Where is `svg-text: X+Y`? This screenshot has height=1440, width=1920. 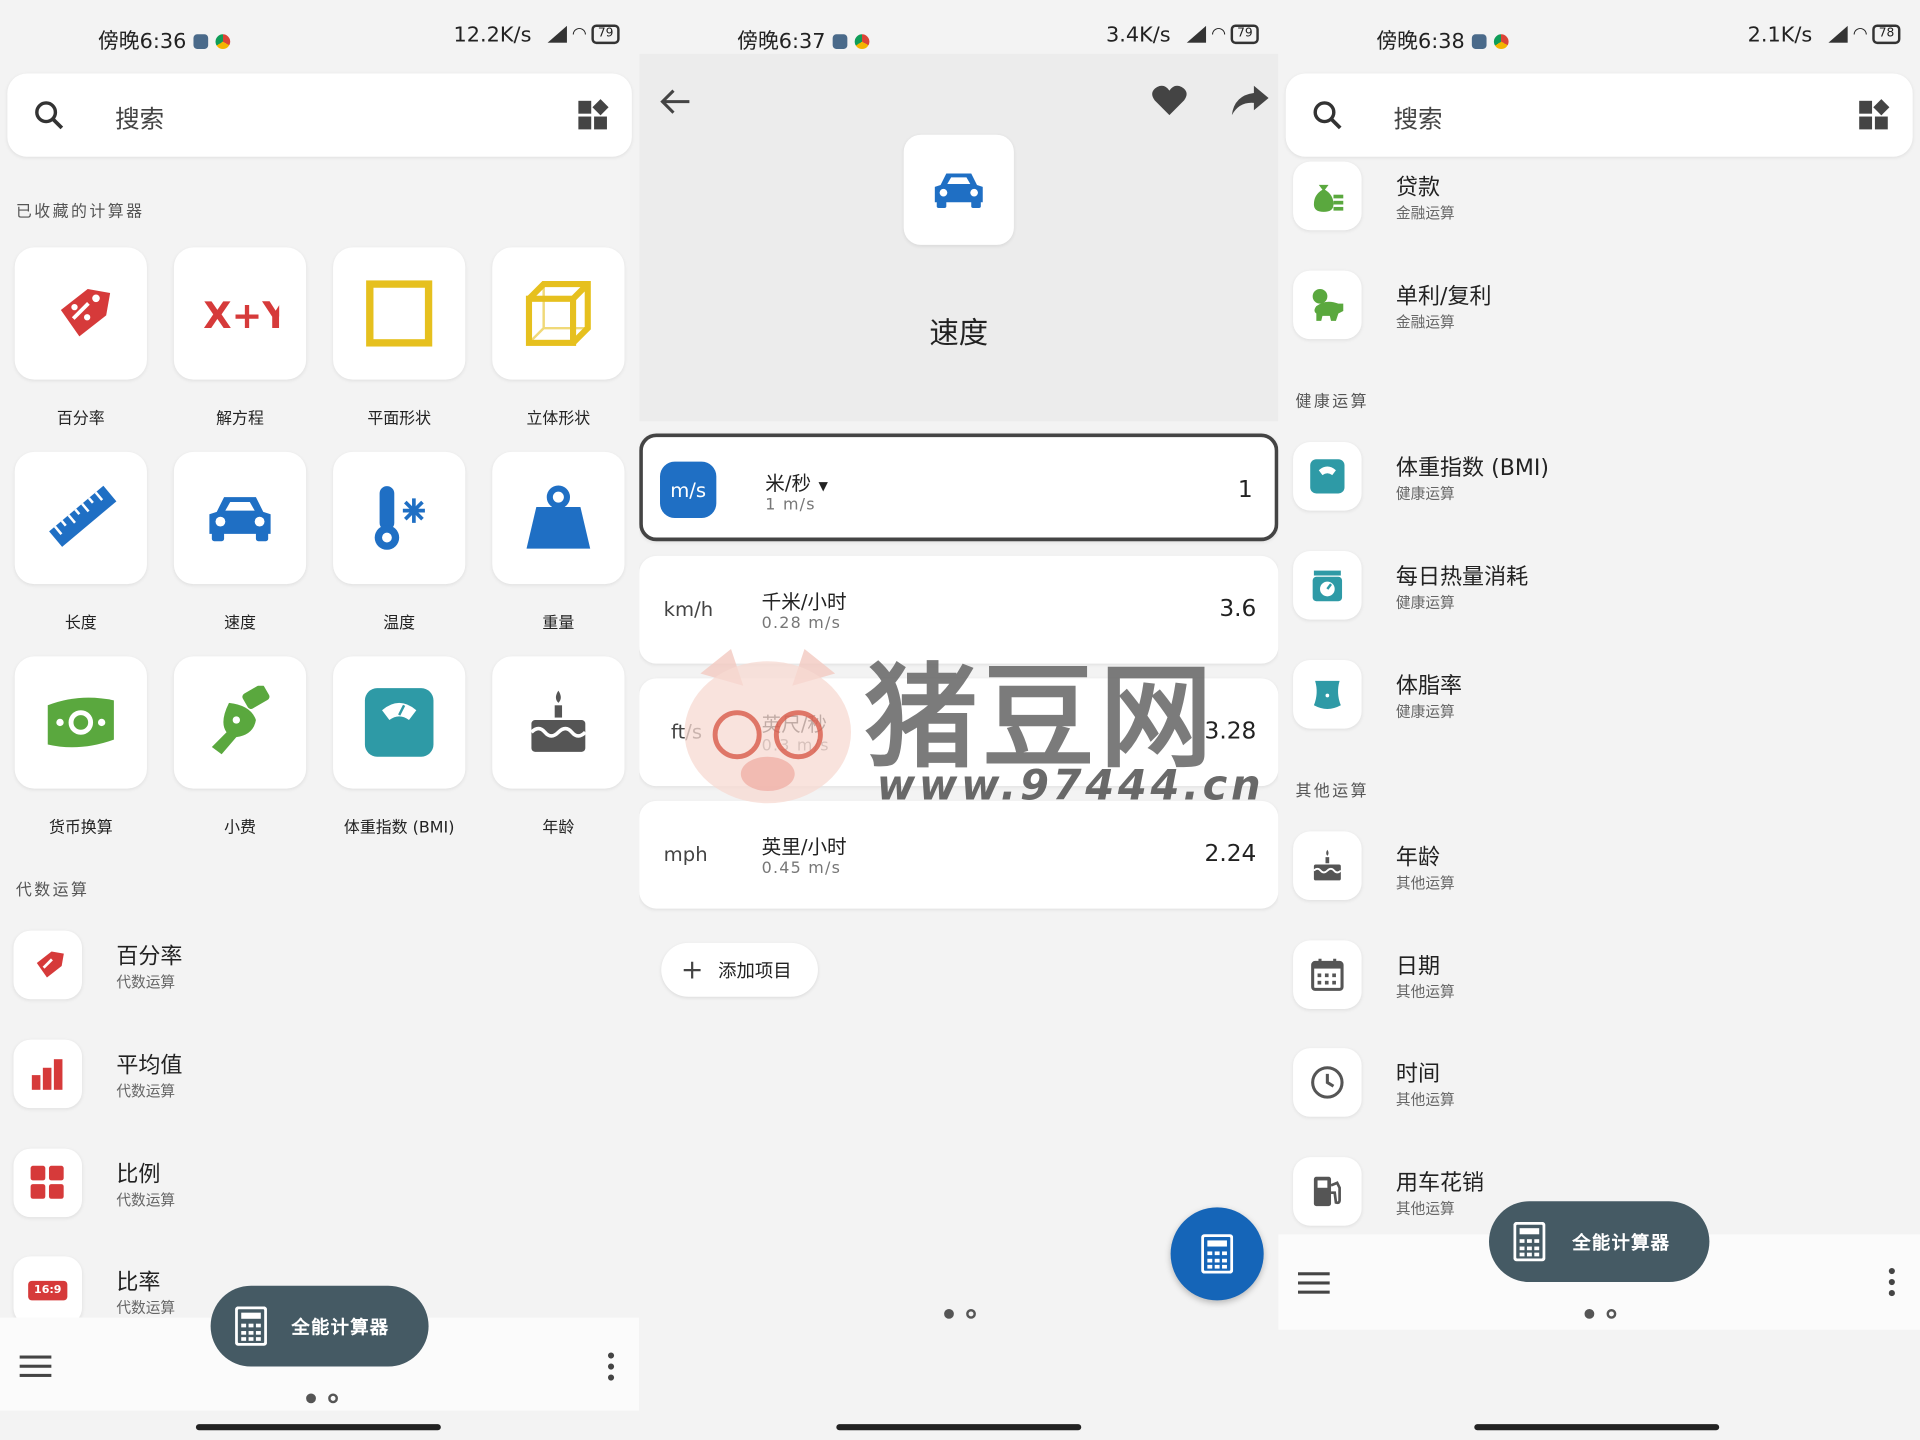
svg-text: X+Y is located at coordinates (241, 315).